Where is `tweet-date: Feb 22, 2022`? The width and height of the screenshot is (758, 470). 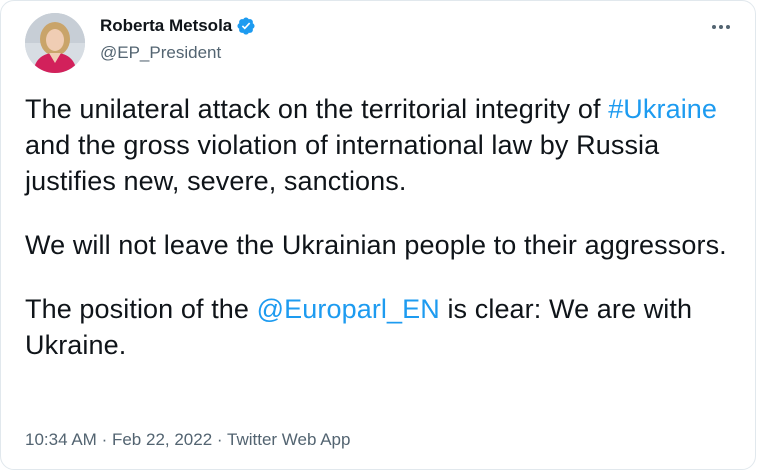 tweet-date: Feb 22, 2022 is located at coordinates (162, 439).